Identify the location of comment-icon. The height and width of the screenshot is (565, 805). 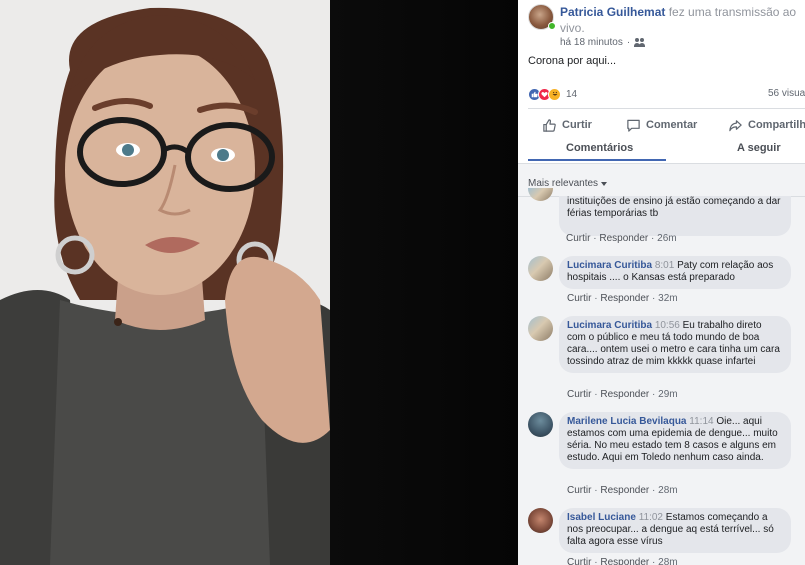
(633, 125).